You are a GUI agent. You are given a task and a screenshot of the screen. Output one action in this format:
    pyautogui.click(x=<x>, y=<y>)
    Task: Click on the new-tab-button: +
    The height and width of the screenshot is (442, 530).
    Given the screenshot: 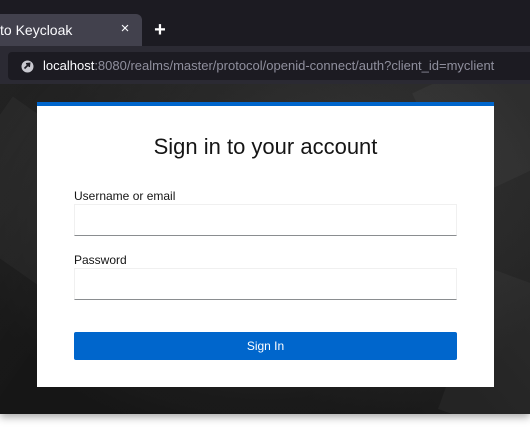 What is the action you would take?
    pyautogui.click(x=160, y=30)
    